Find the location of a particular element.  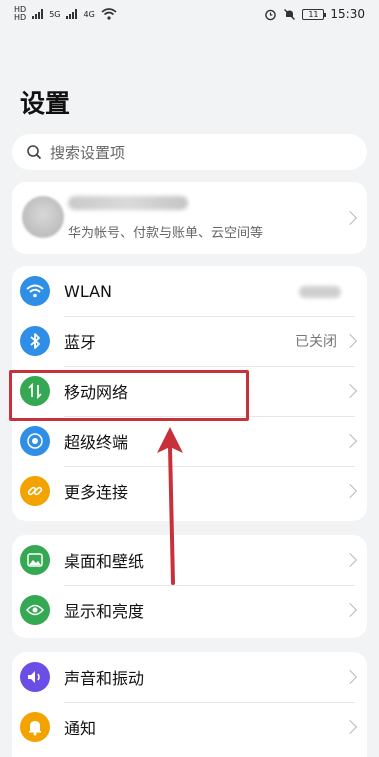

settings-item-notifications: 通知 is located at coordinates (189, 727).